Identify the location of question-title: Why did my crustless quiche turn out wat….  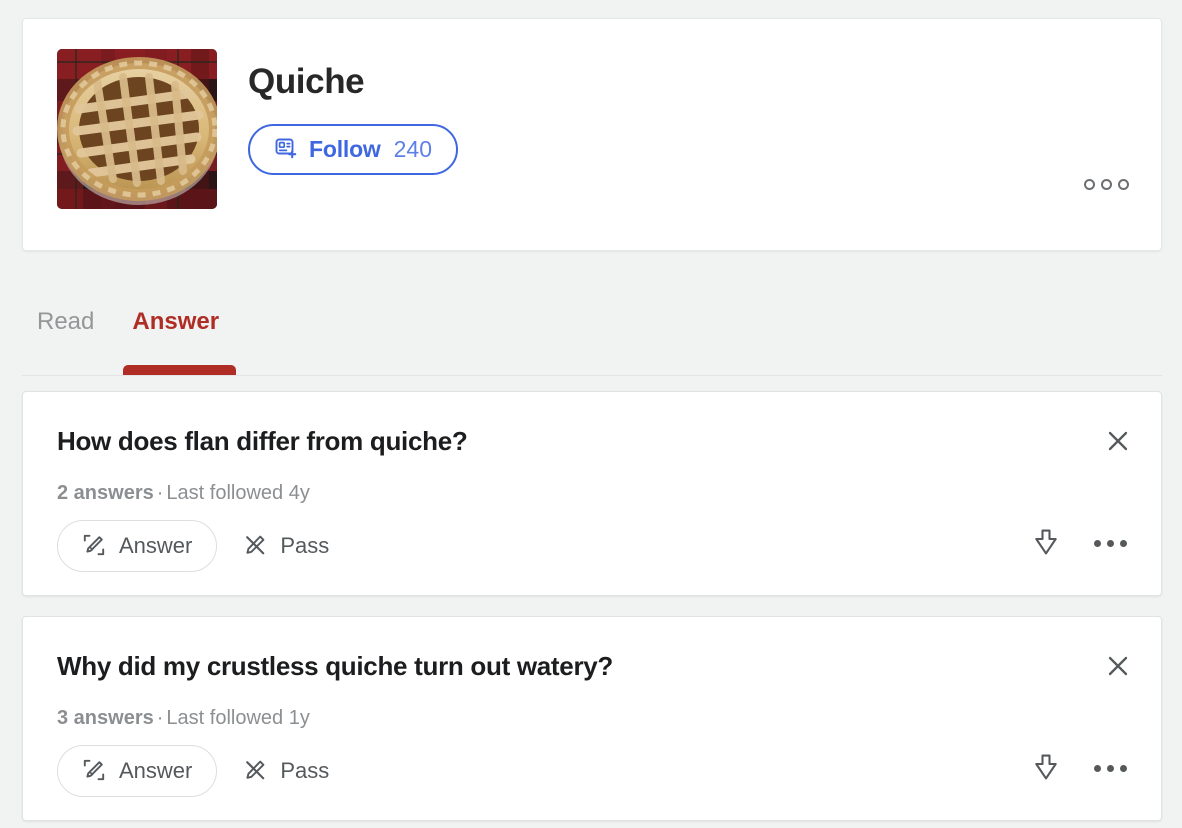
(335, 666).